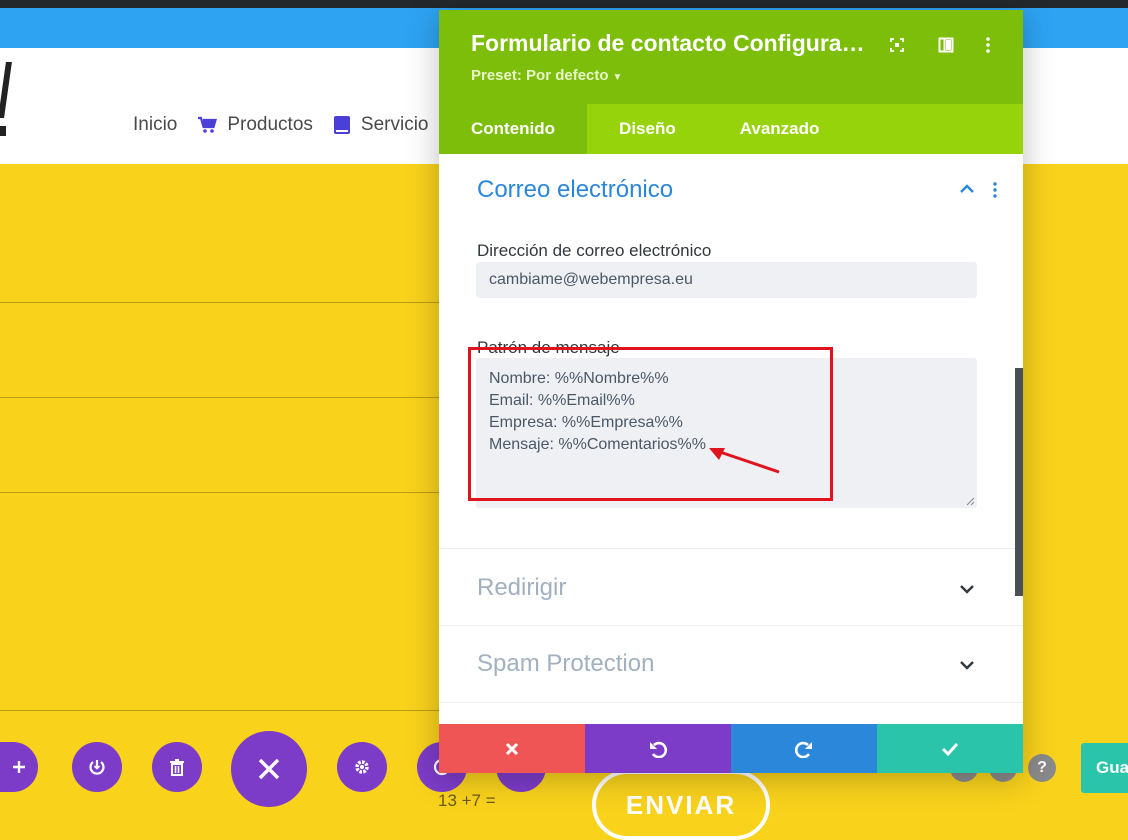  I want to click on nav-item-productos: Productos, so click(255, 125).